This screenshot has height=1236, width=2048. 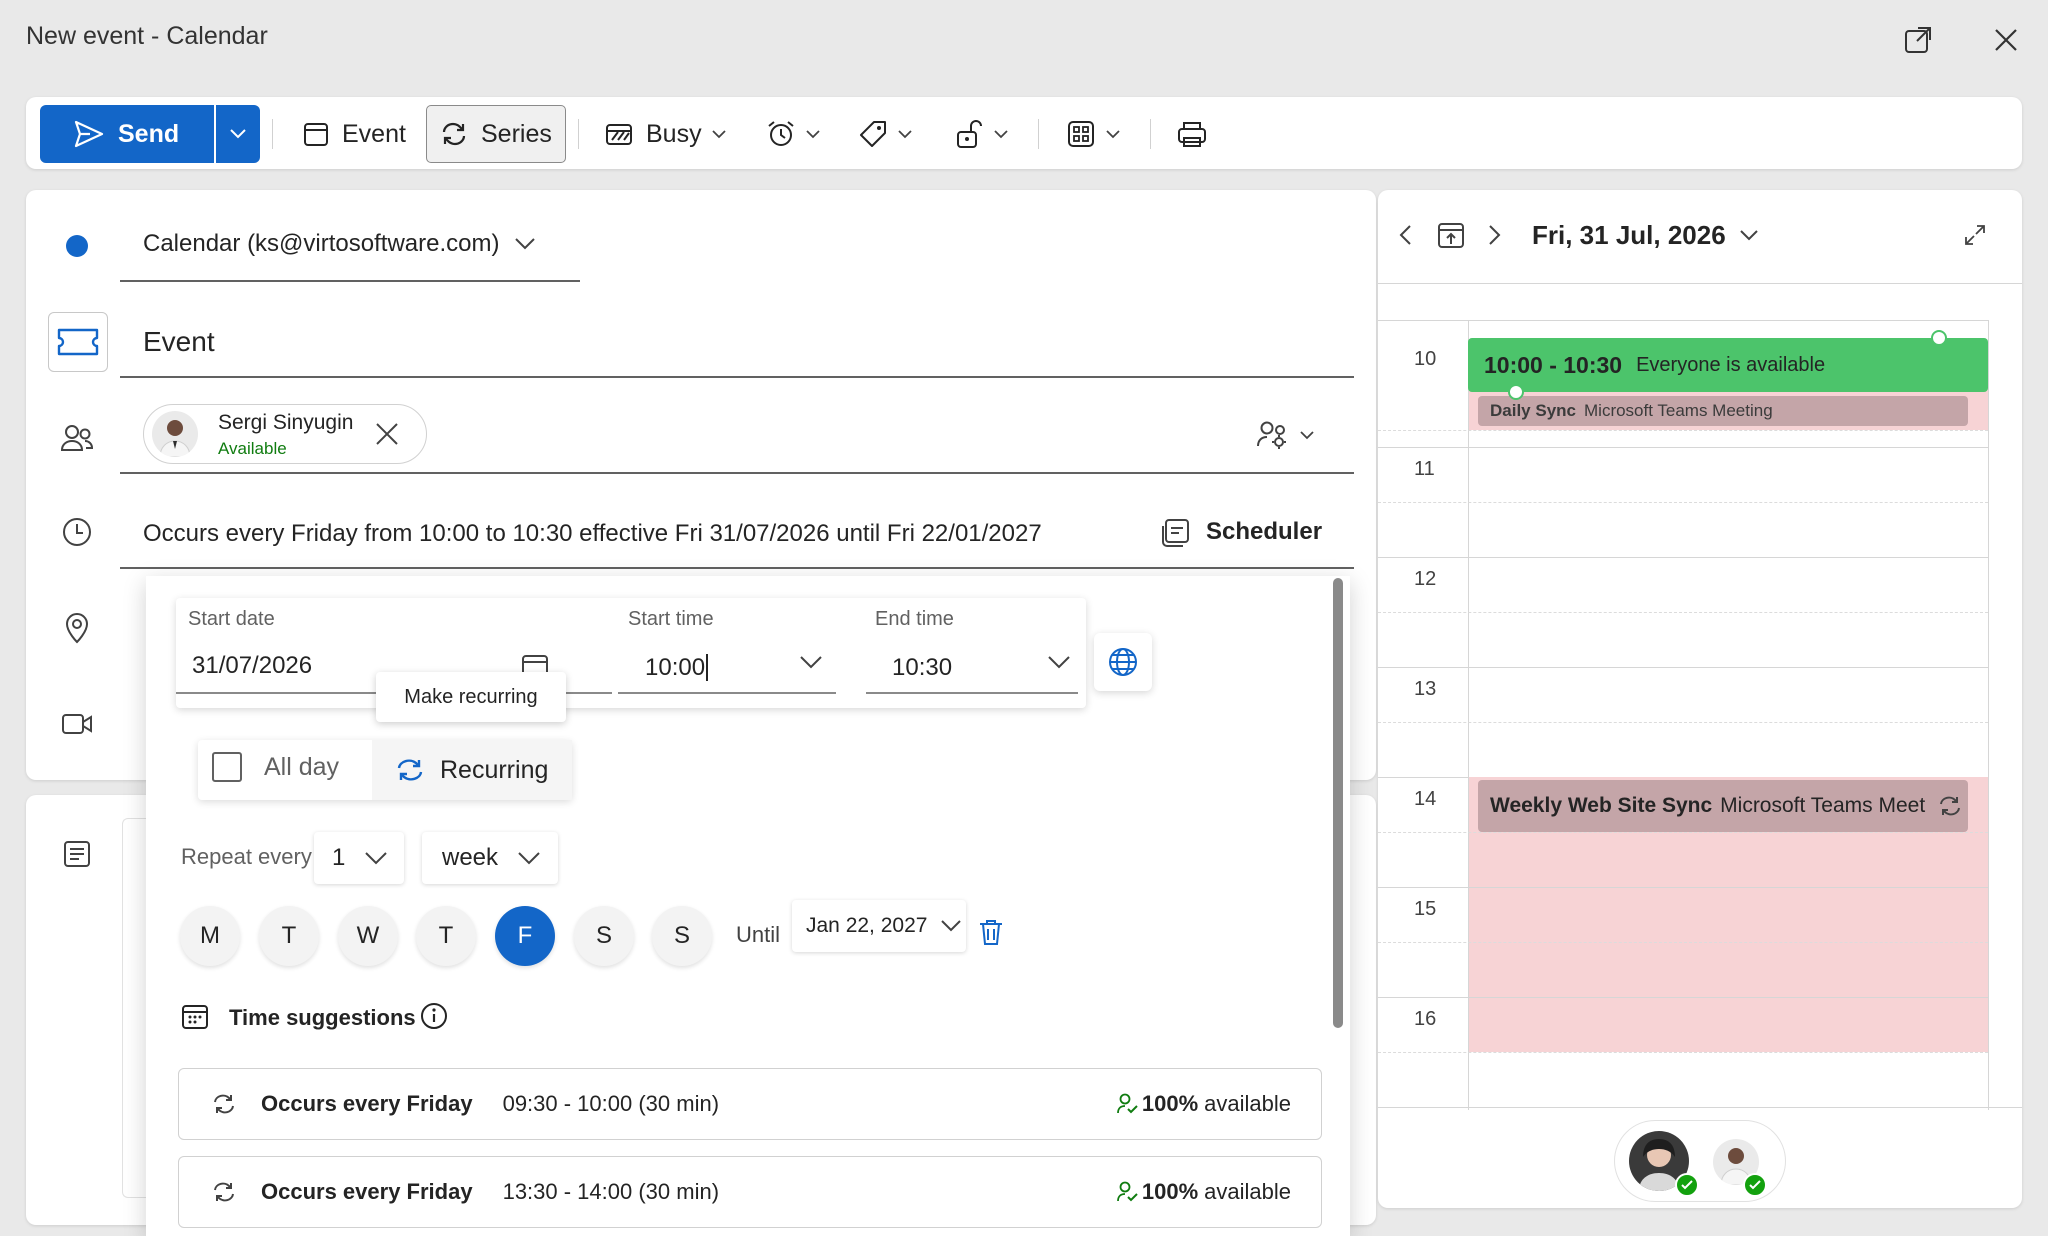 What do you see at coordinates (981, 134) in the screenshot?
I see `privacy-dropdown` at bounding box center [981, 134].